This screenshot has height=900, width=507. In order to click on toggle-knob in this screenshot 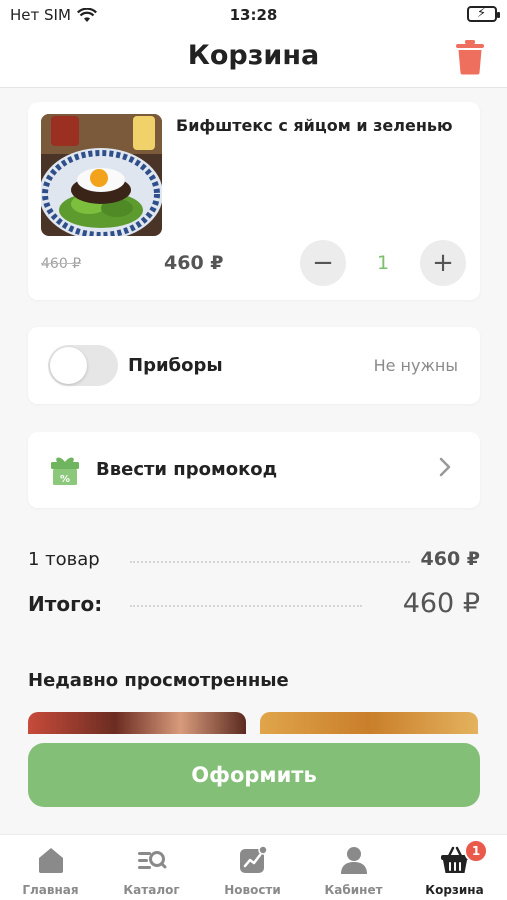, I will do `click(68, 365)`.